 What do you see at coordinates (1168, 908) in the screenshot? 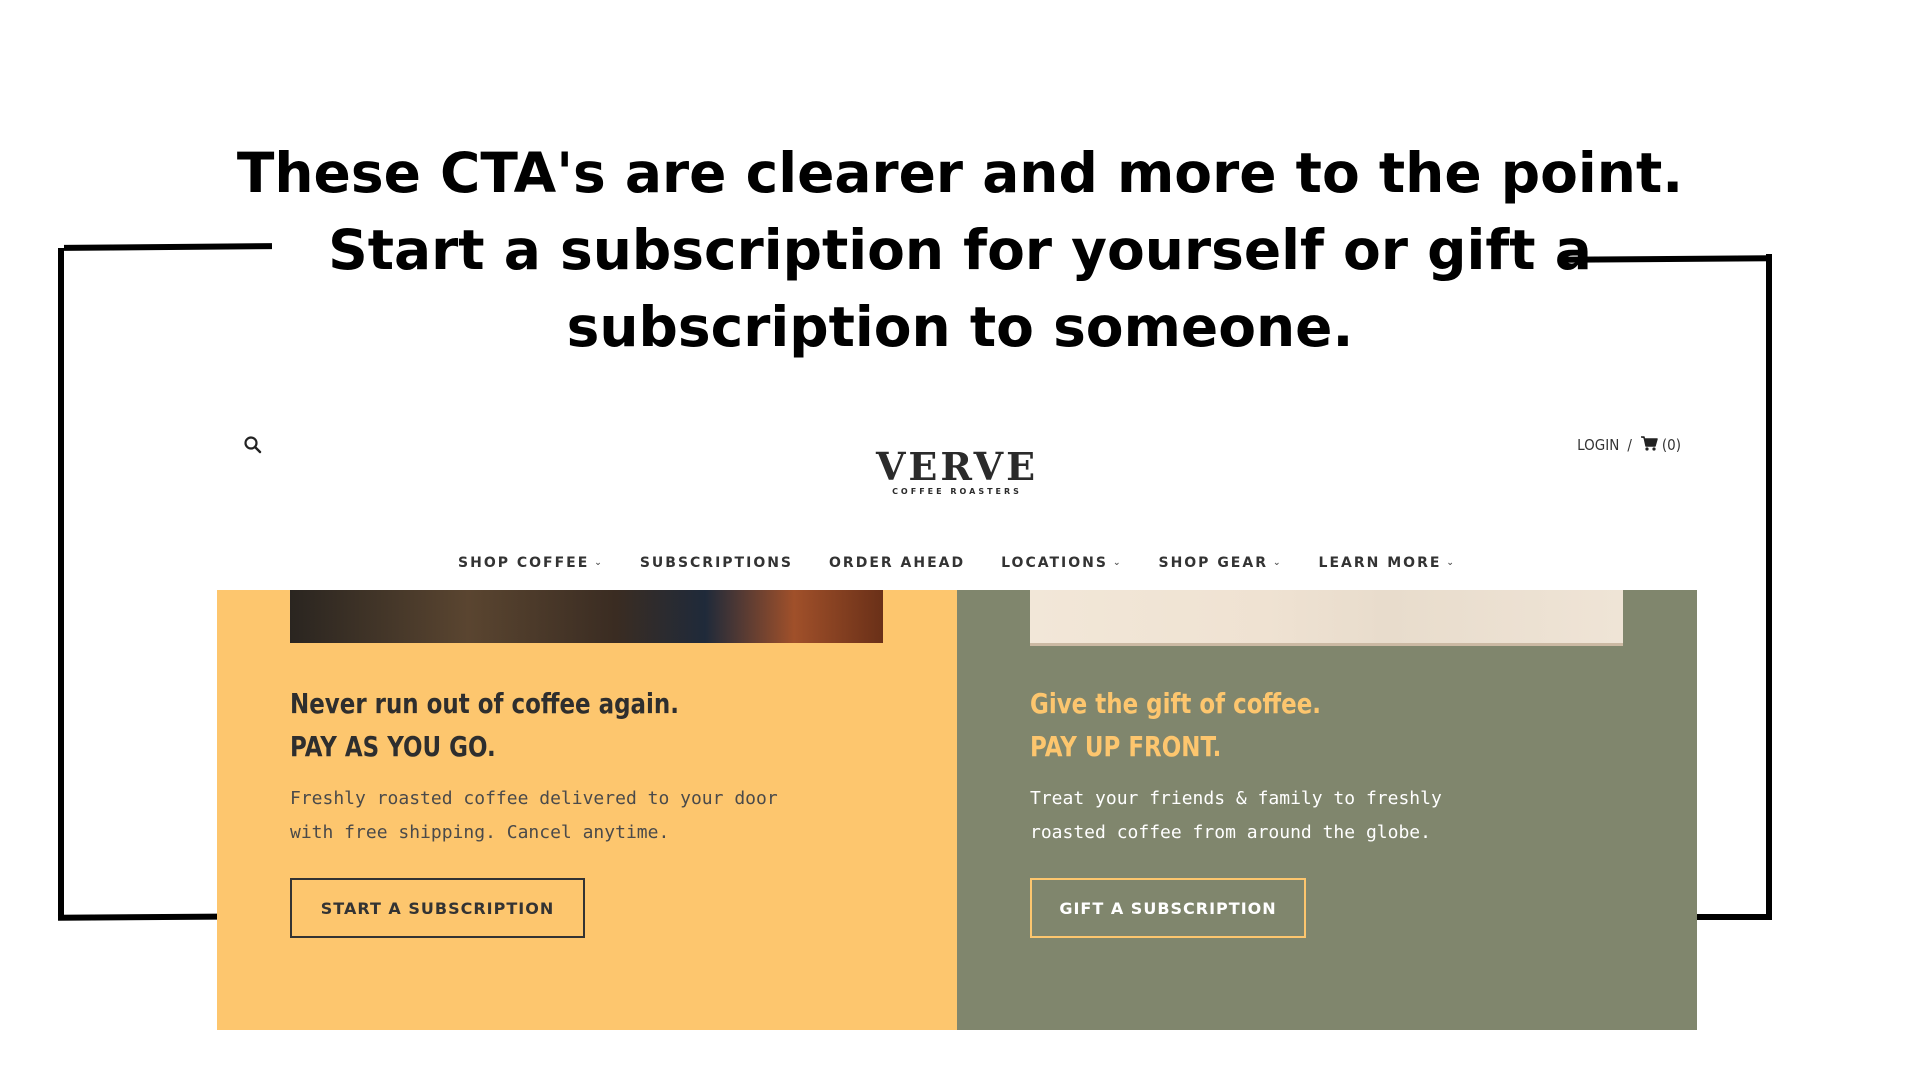
I see `gift-subscription-button: GIFT A SUBSCRIPTION` at bounding box center [1168, 908].